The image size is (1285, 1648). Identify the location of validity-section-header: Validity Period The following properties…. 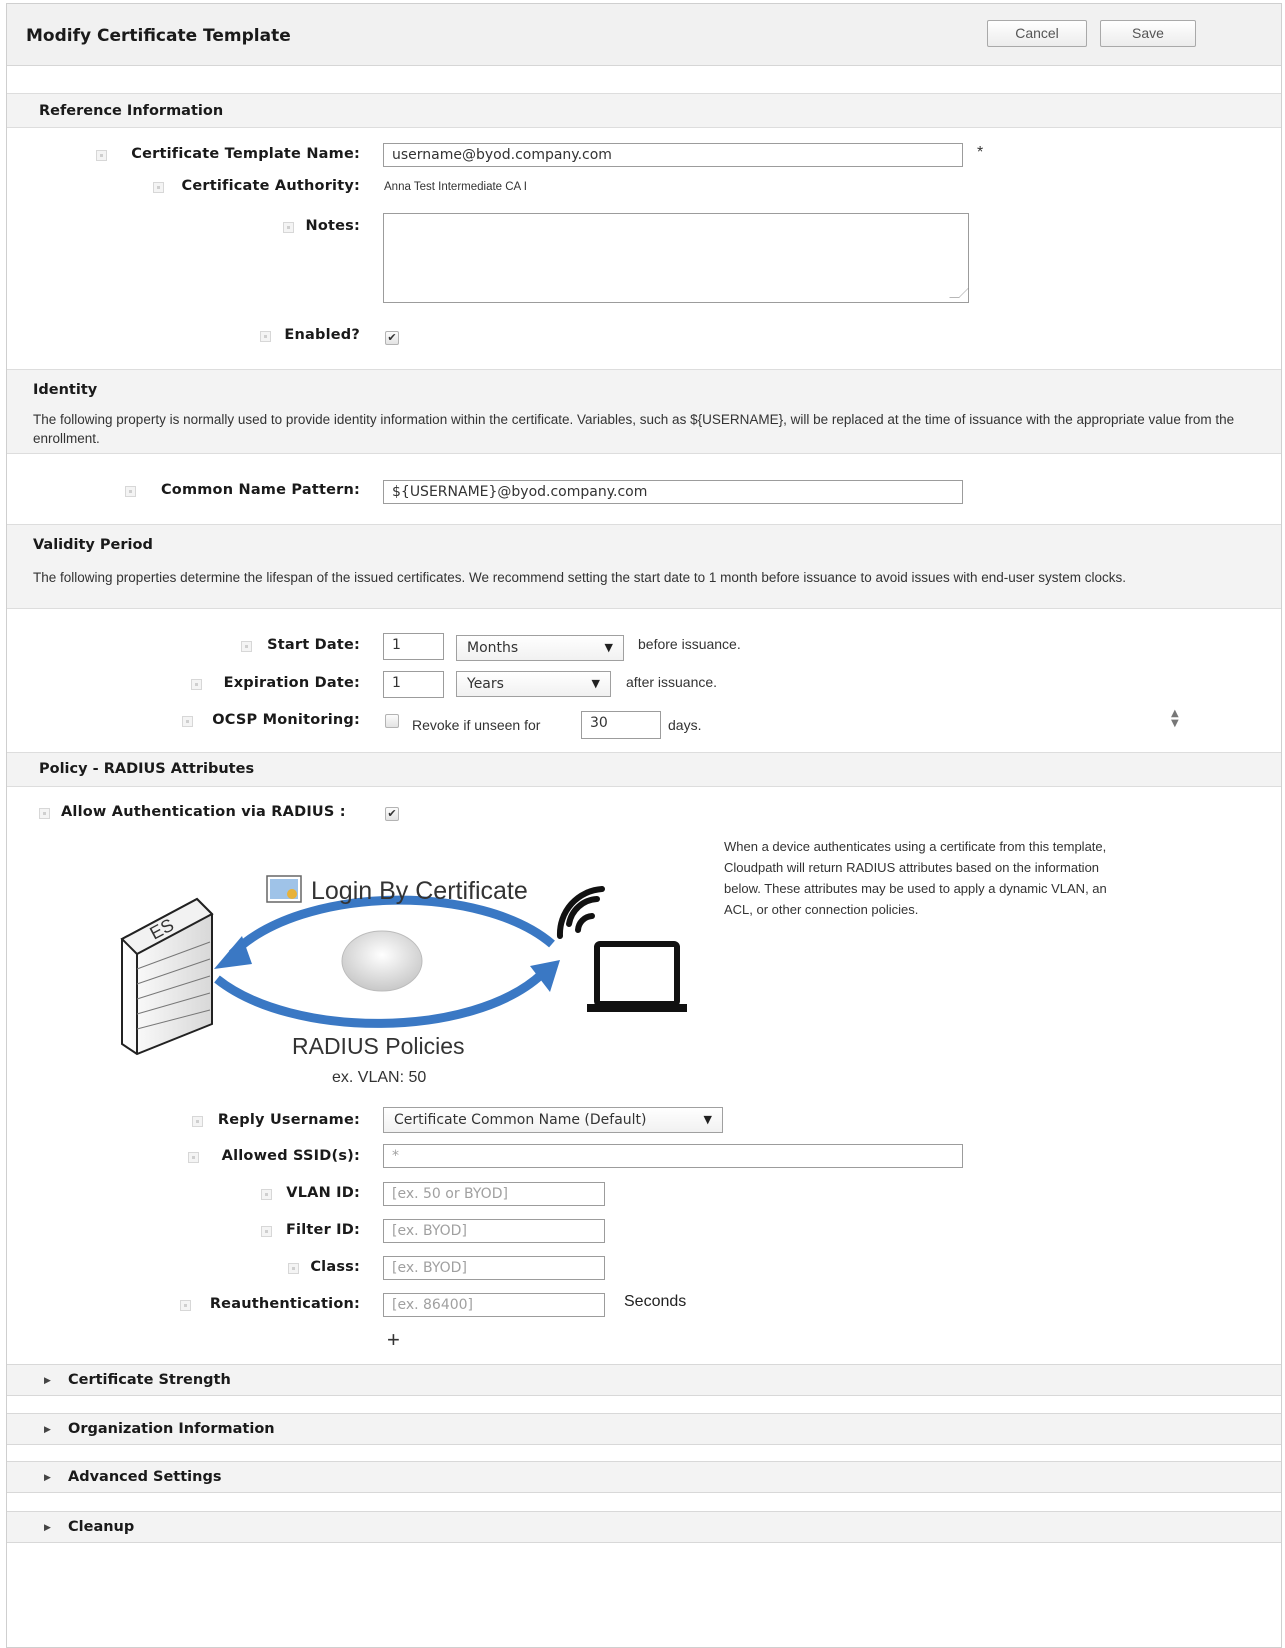
(644, 566).